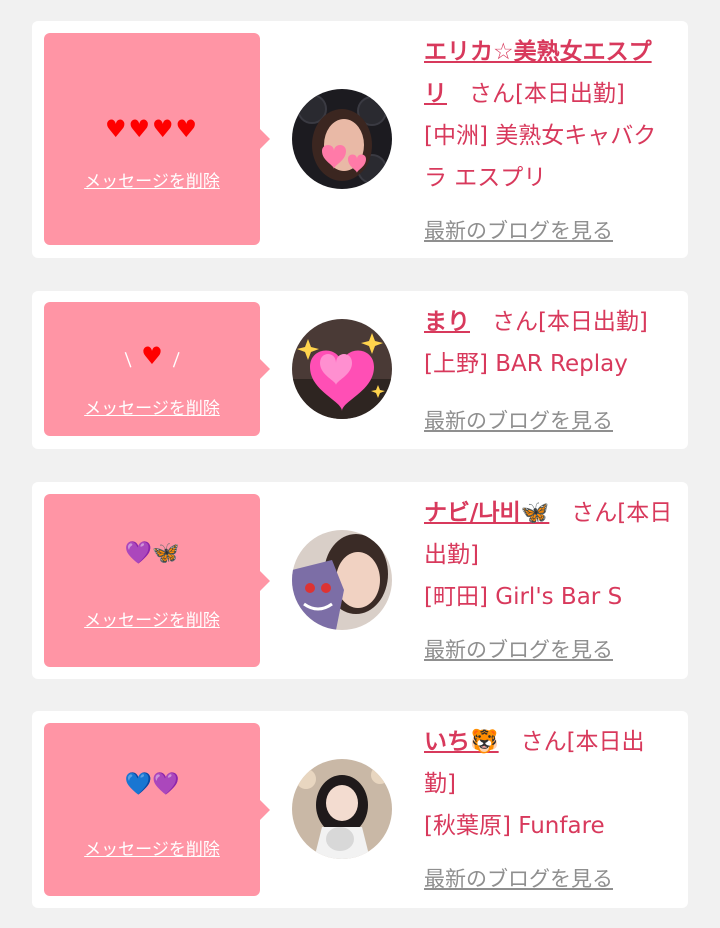 The image size is (720, 928). What do you see at coordinates (514, 826) in the screenshot?
I see `shop-name: [秋葉原] Funfare` at bounding box center [514, 826].